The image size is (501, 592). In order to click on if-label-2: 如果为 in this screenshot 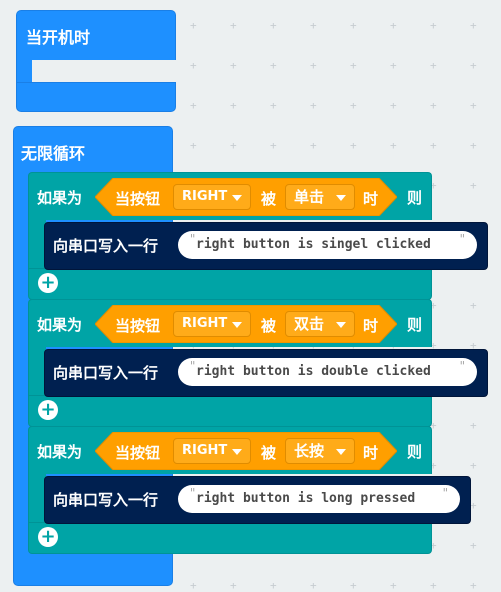, I will do `click(60, 325)`.